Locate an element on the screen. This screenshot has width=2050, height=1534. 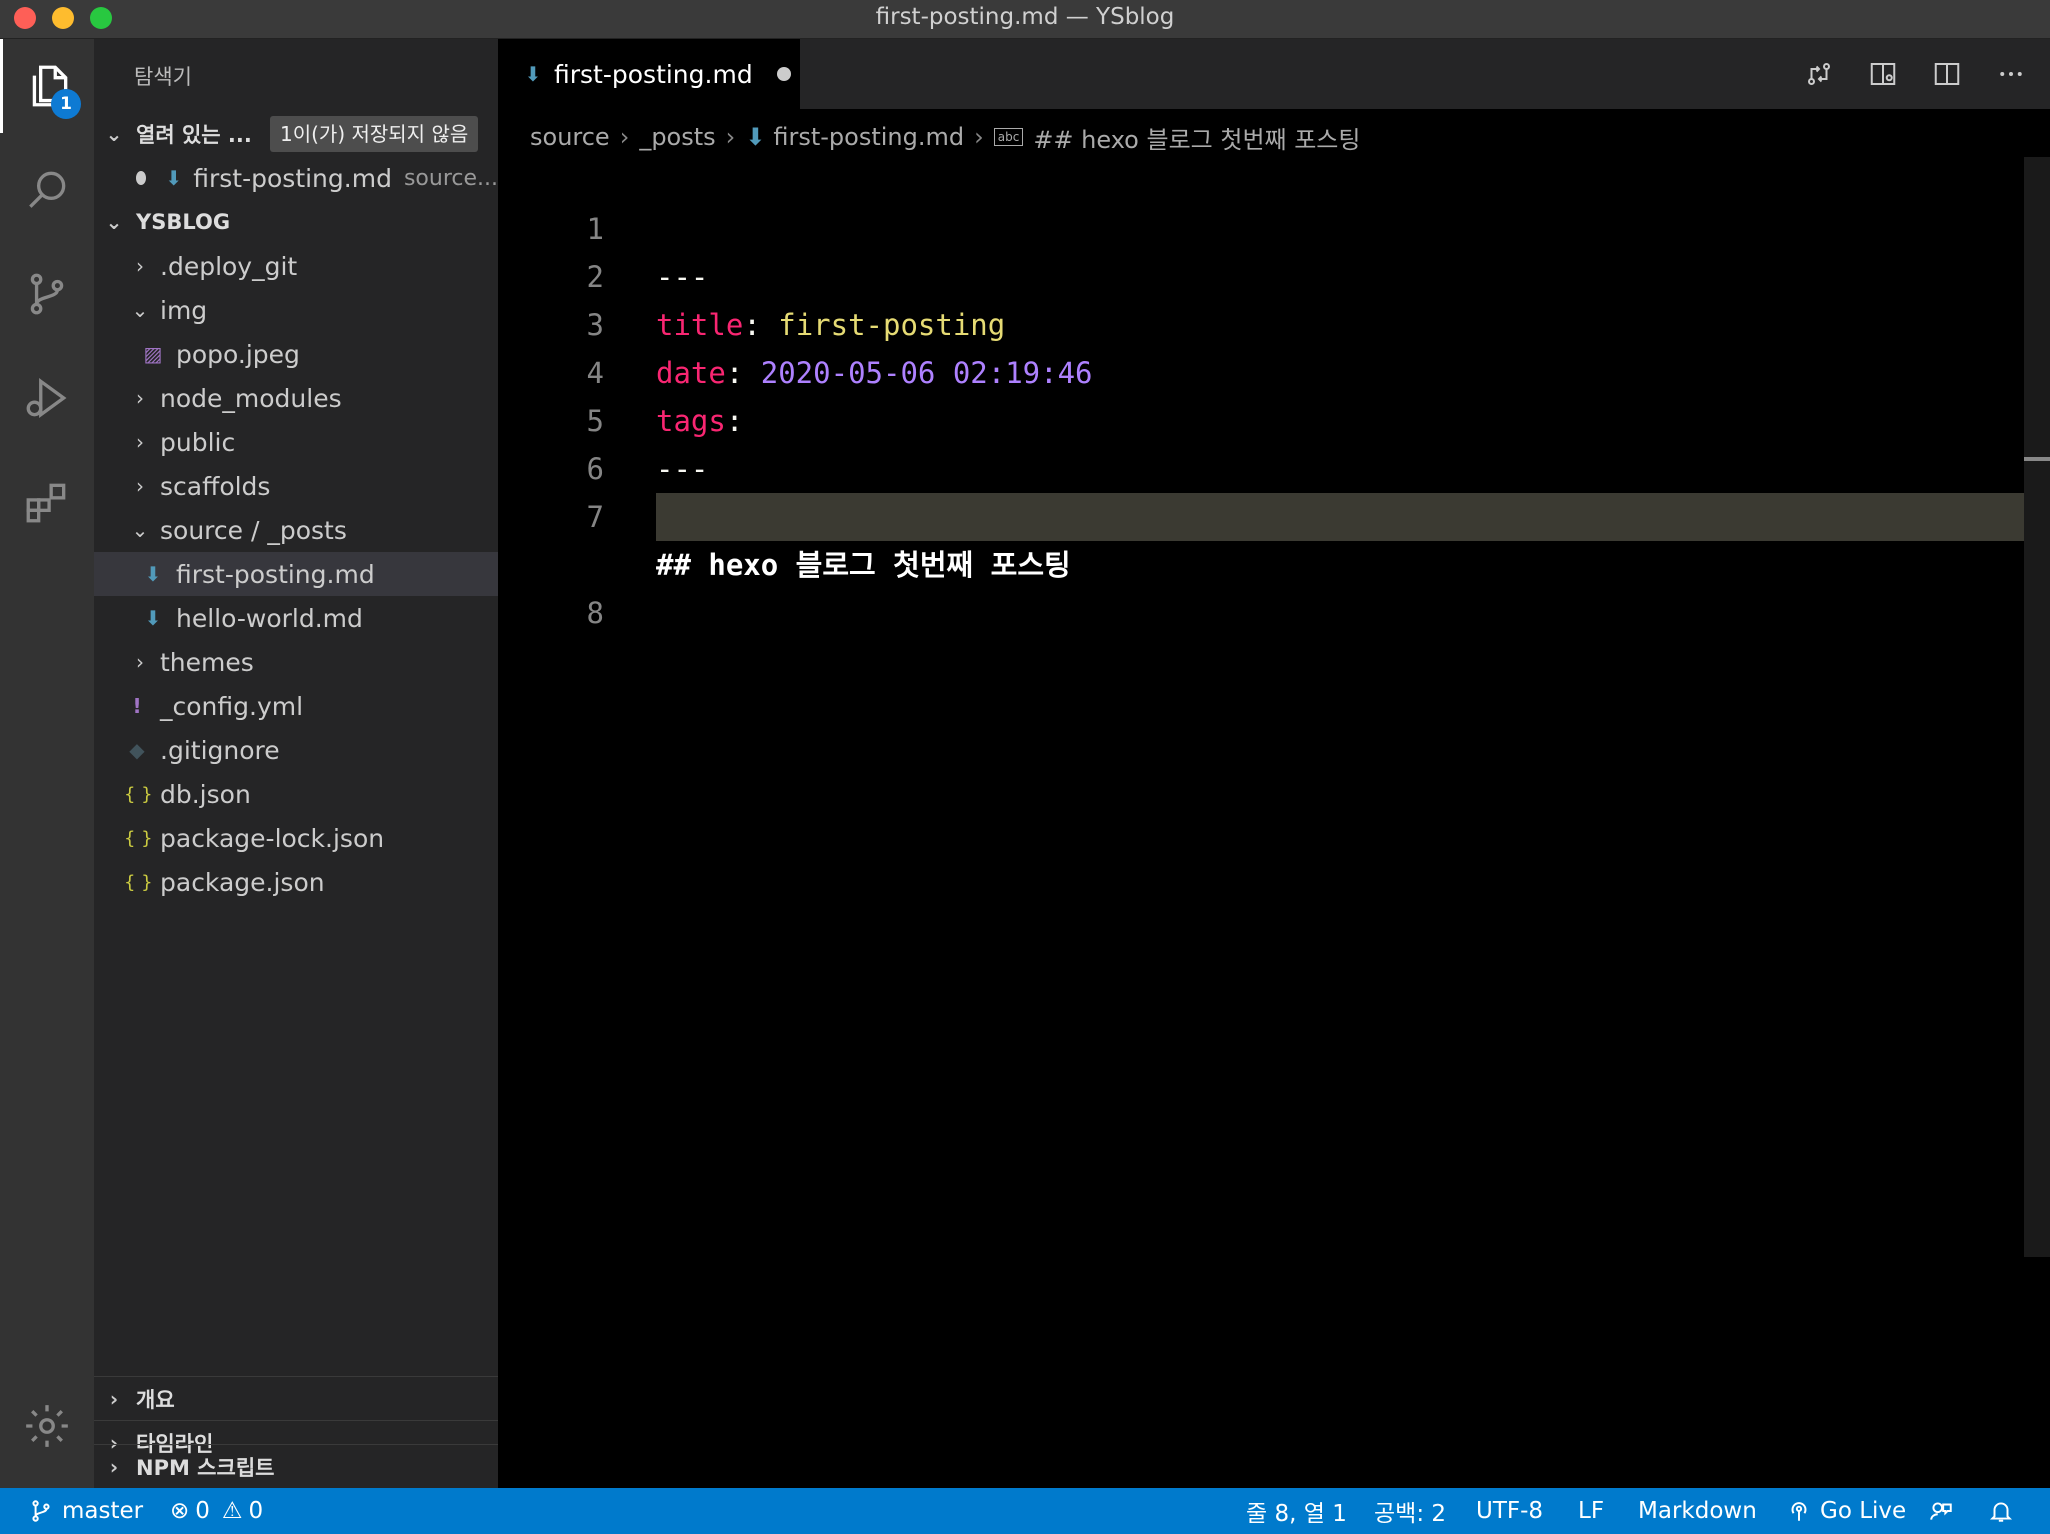
manage-button is located at coordinates (47, 1426).